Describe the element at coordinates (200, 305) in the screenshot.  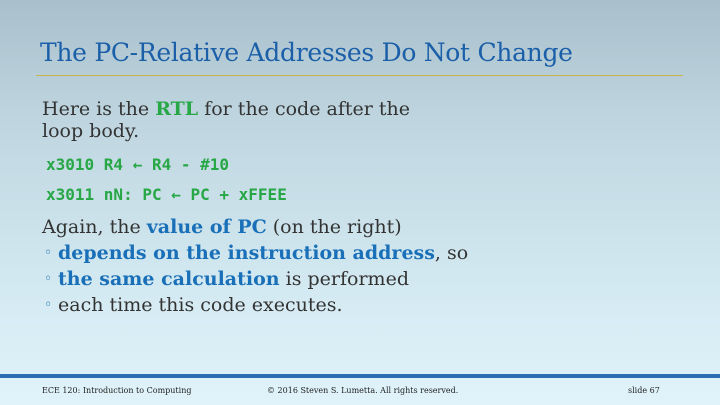
I see `bullet-text: each time this code executes.` at that location.